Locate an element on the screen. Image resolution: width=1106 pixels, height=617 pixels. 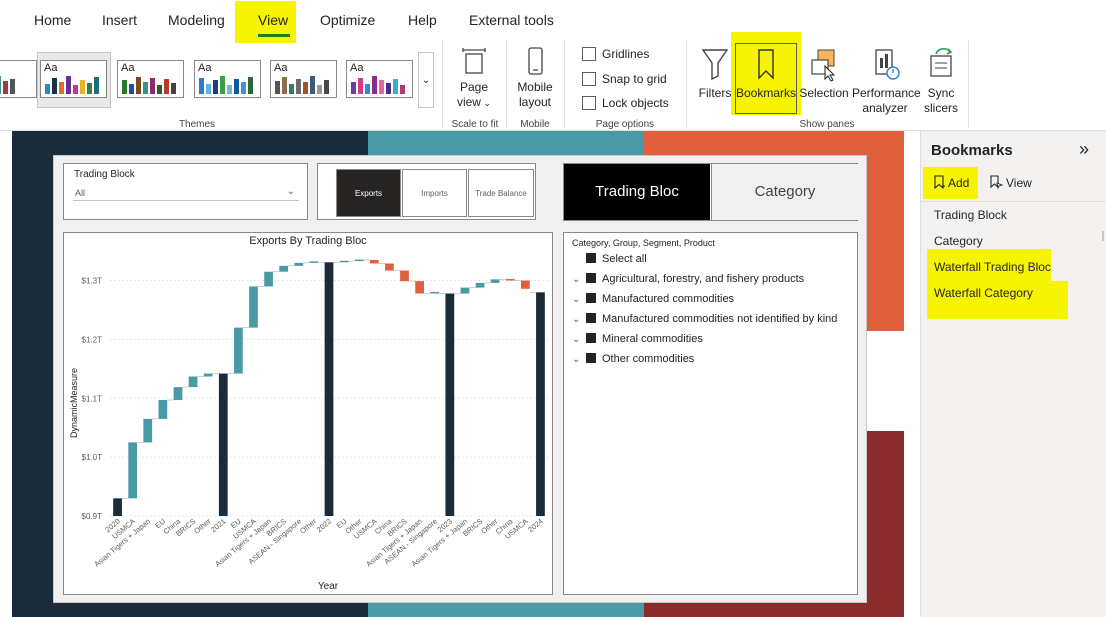
legend-item-manufactured: ⌄ Manufactured commodities is located at coordinates (653, 299).